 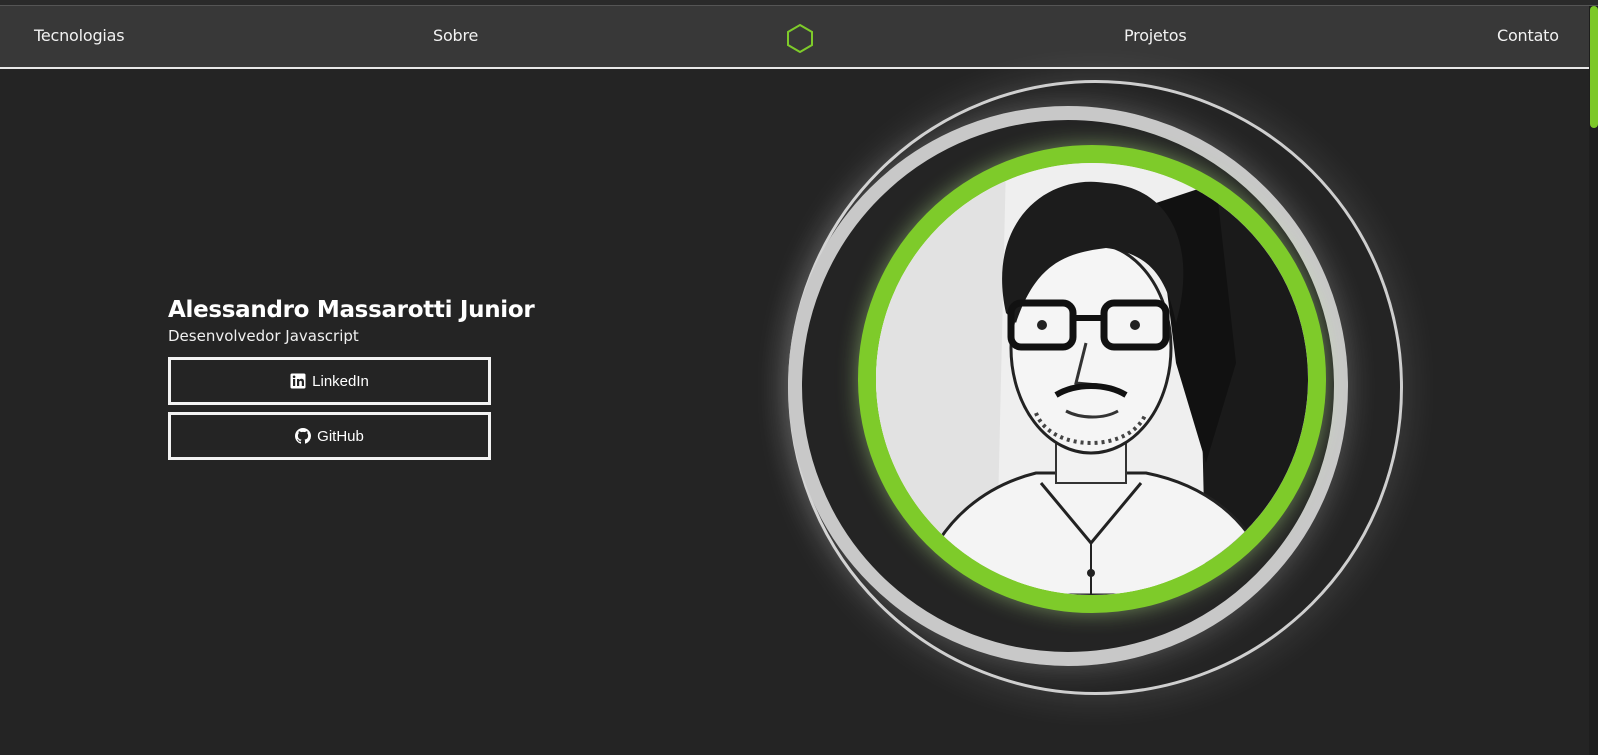 I want to click on linkedin-icon, so click(x=298, y=381).